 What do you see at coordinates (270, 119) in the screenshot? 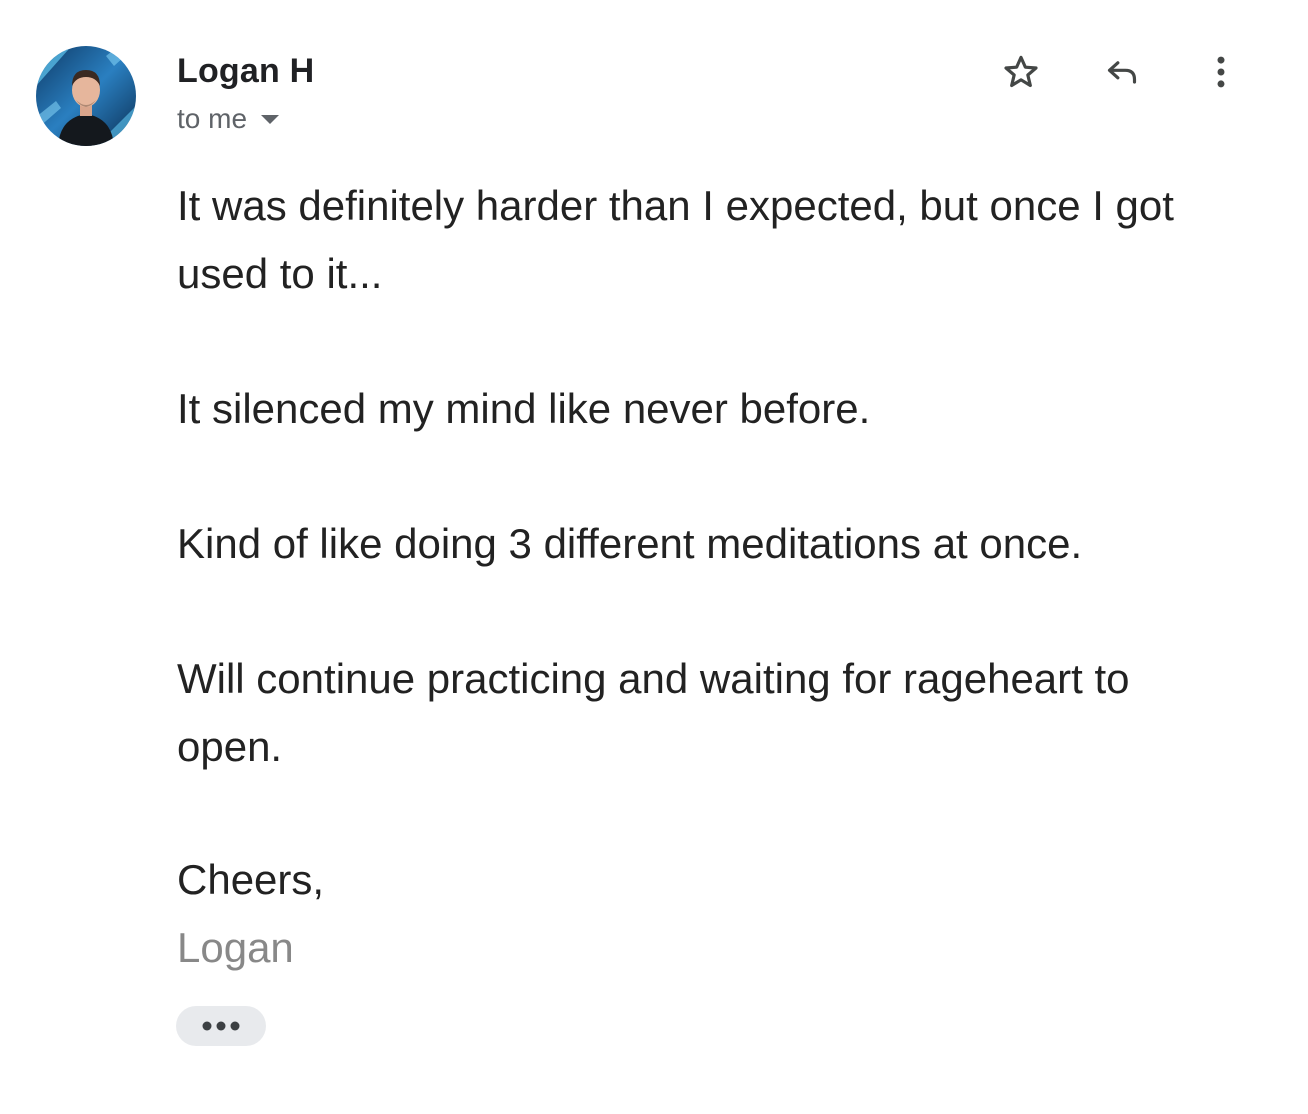
I see `chevron-down-icon` at bounding box center [270, 119].